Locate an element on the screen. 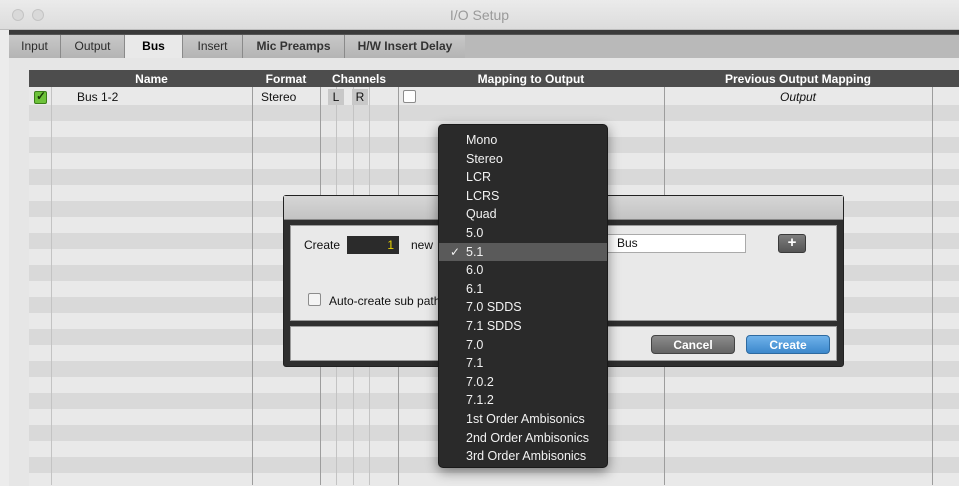 This screenshot has height=486, width=959. column-header-previous-mapping: Previous Output Mapping is located at coordinates (798, 79).